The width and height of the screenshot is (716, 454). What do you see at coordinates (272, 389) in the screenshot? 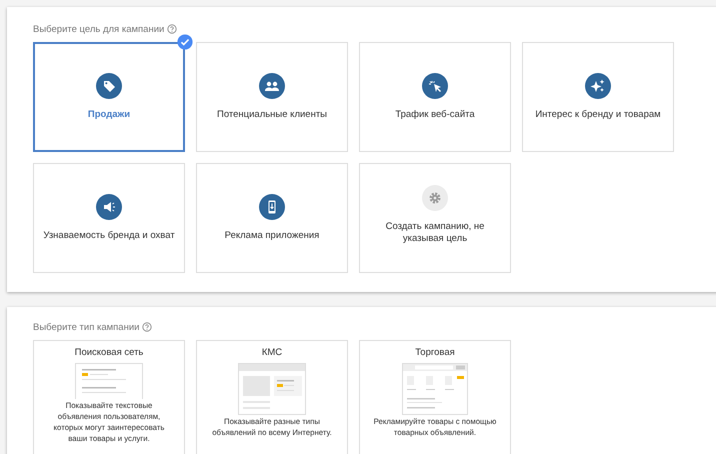
I see `display-ads-drawing` at bounding box center [272, 389].